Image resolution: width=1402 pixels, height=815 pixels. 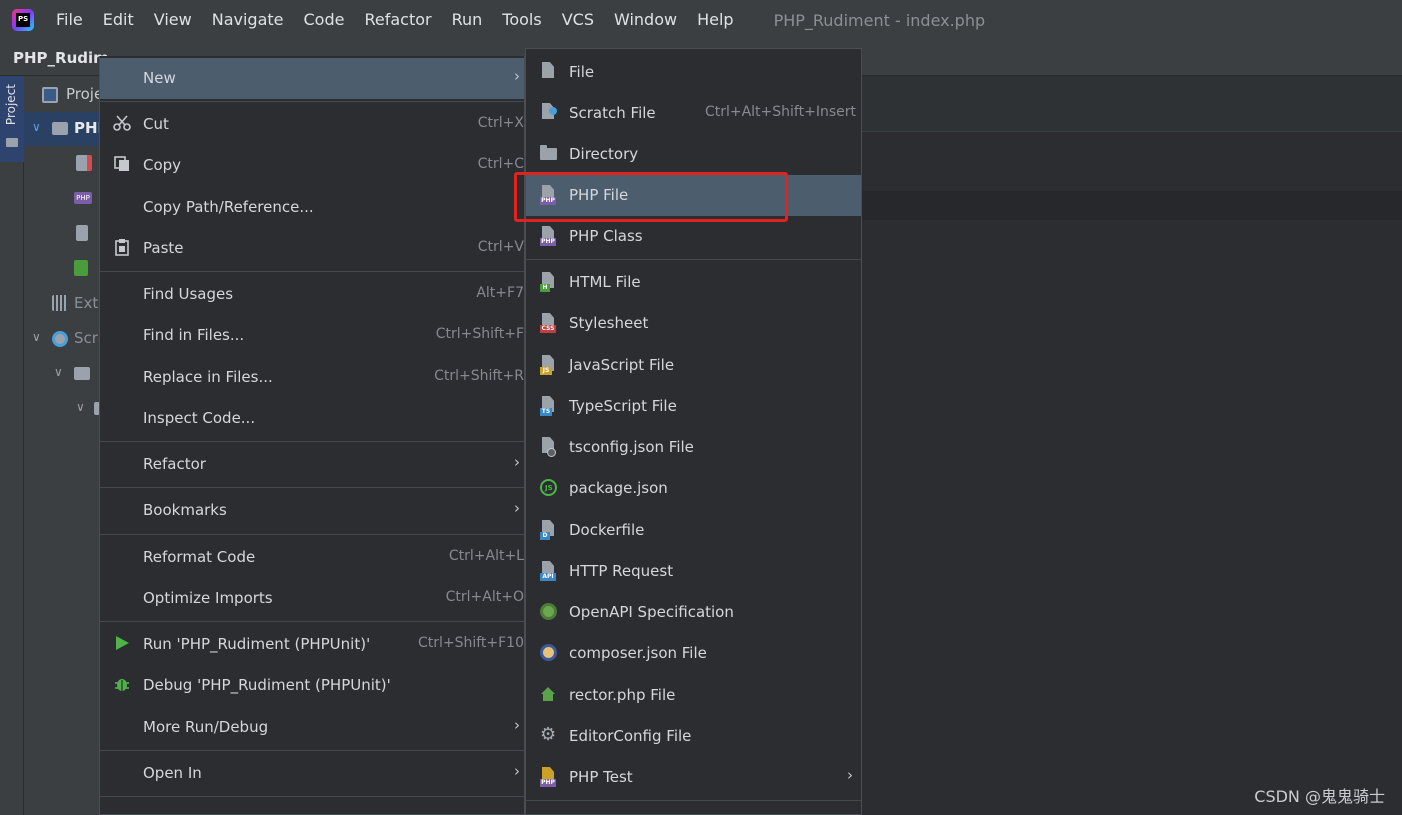 I want to click on api-file-icon: API, so click(x=548, y=571).